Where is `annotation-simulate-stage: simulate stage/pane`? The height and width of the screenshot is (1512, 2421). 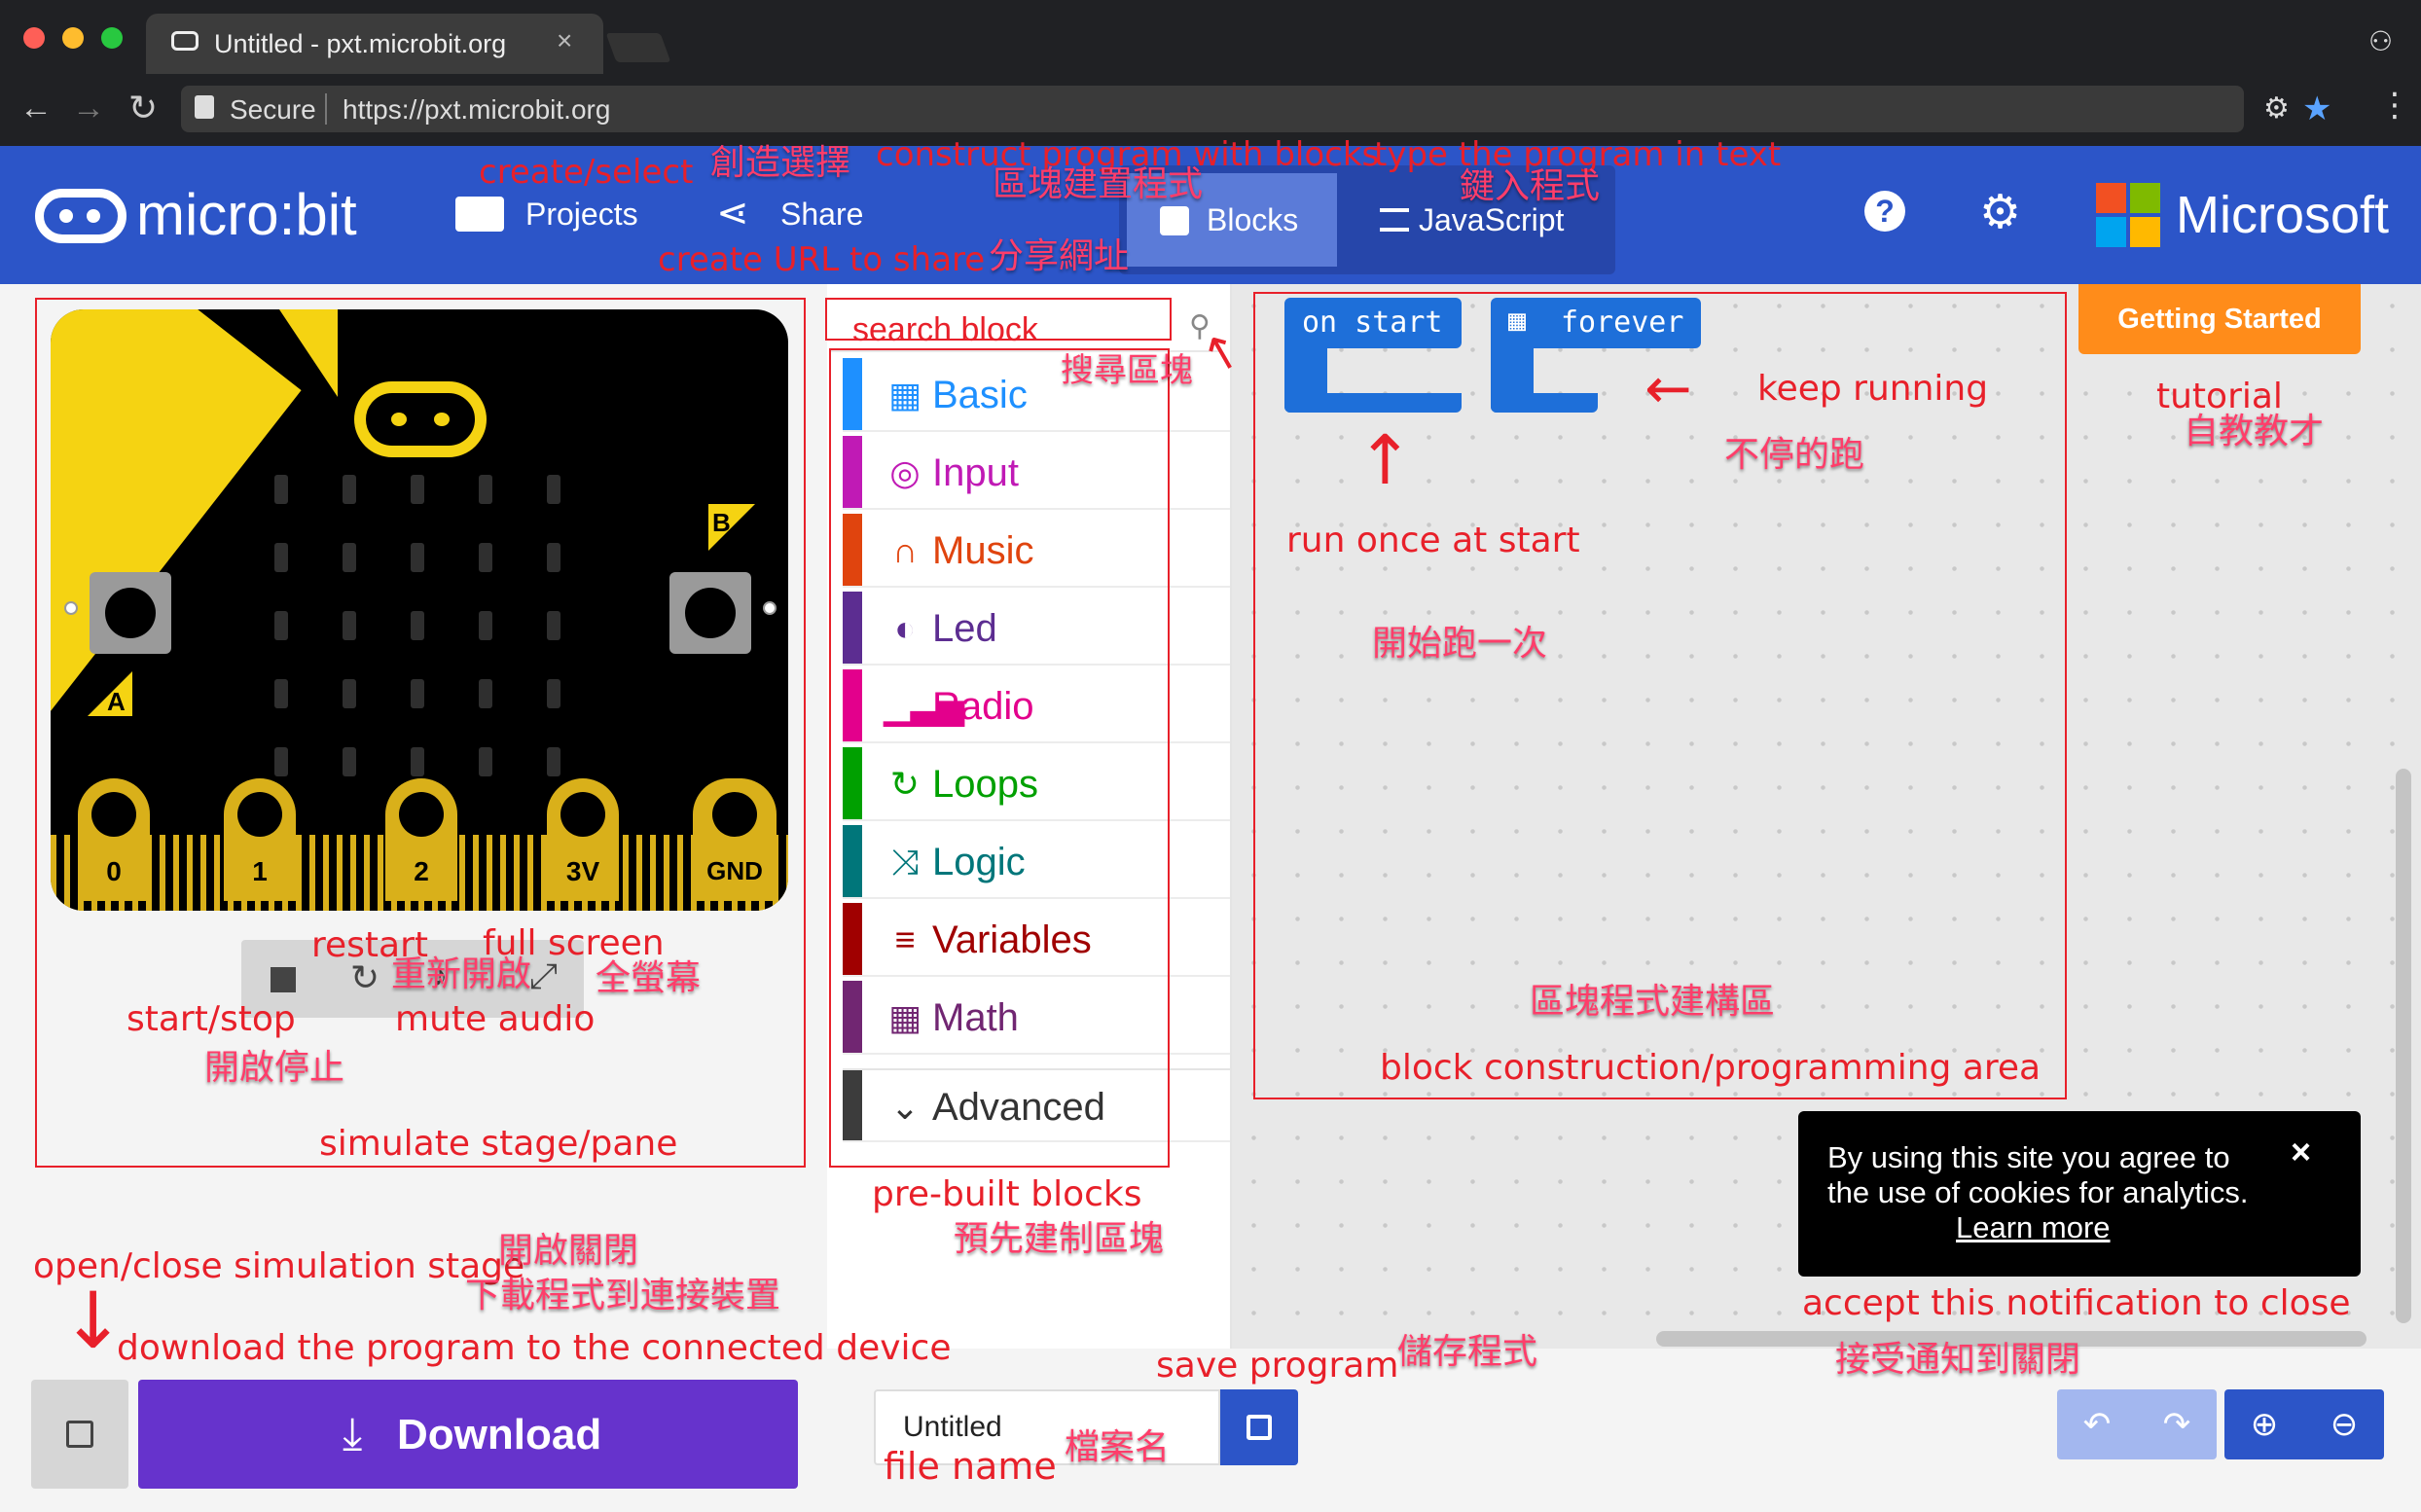 annotation-simulate-stage: simulate stage/pane is located at coordinates (499, 1144).